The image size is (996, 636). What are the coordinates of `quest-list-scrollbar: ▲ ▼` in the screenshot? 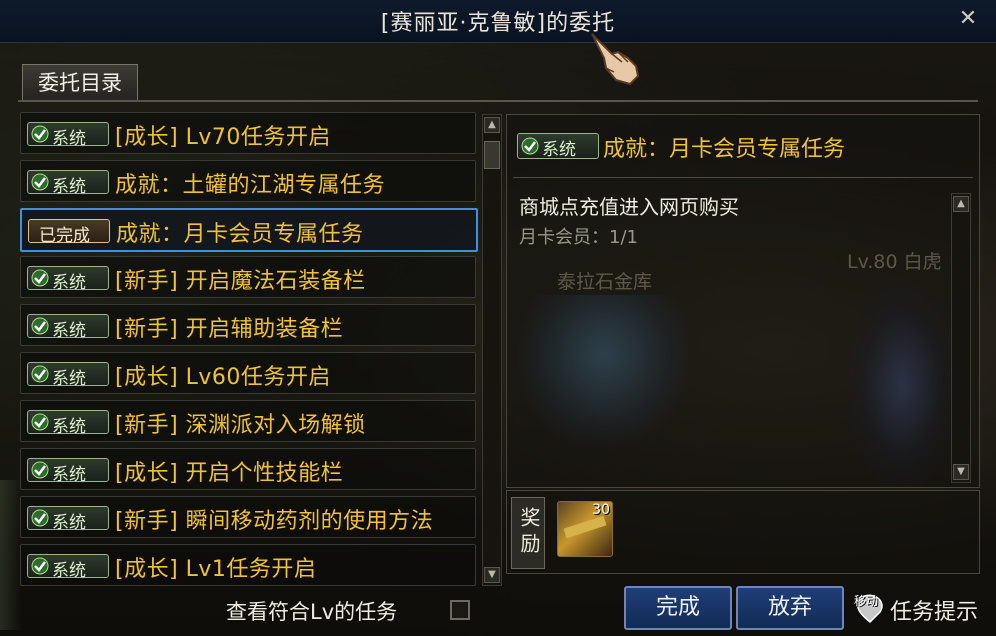 It's located at (492, 350).